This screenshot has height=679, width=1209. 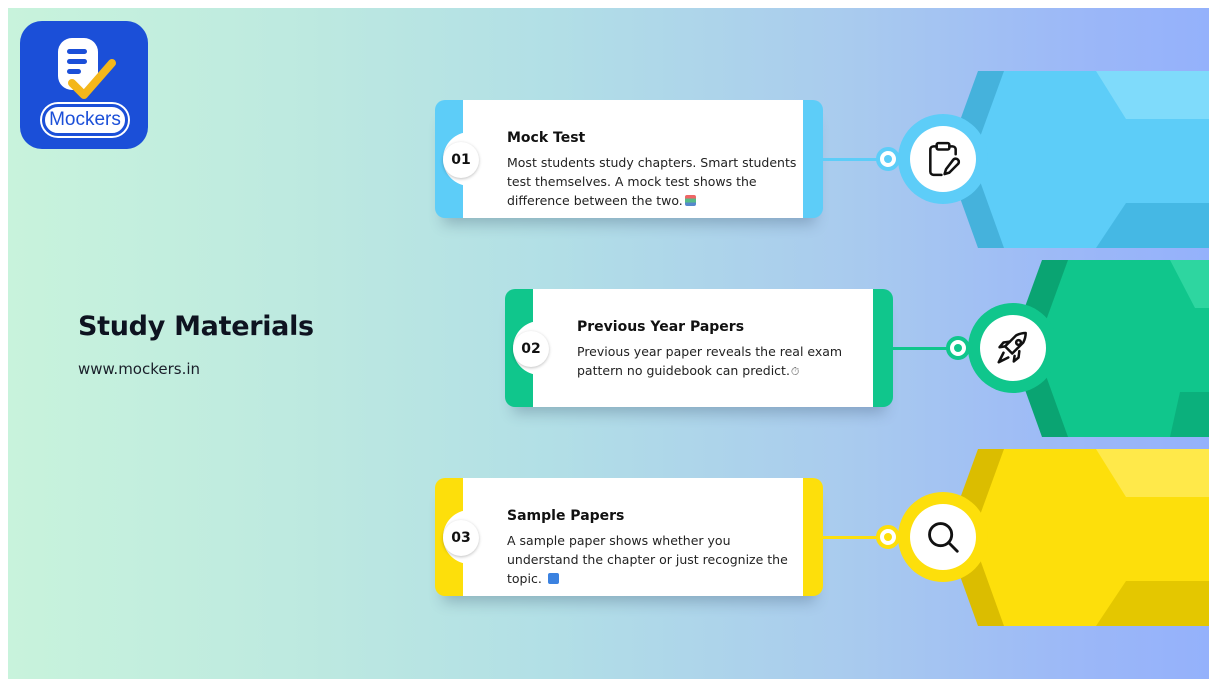 What do you see at coordinates (87, 68) in the screenshot?
I see `document-check-icon` at bounding box center [87, 68].